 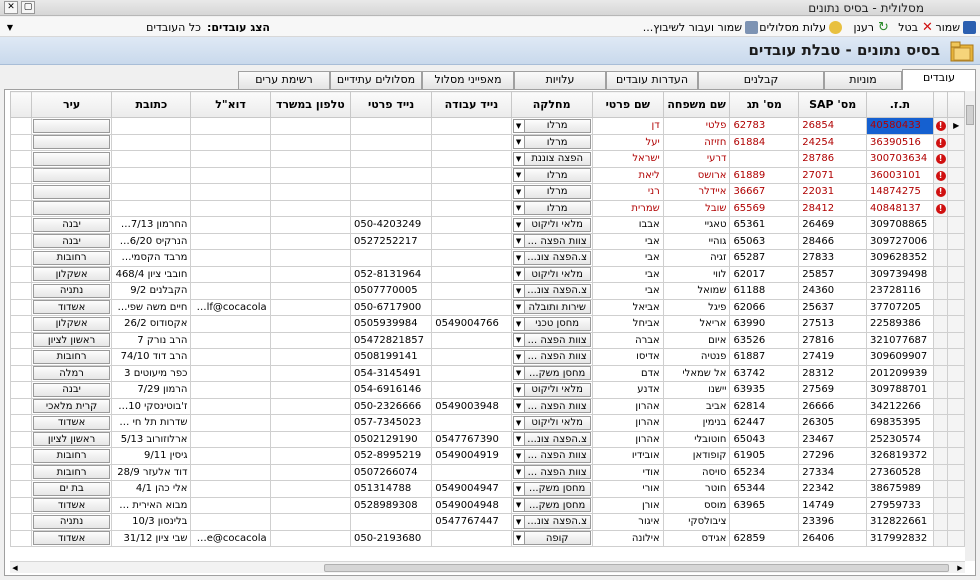 I want to click on cell-private-mobile: 050-4203249, so click(x=391, y=225).